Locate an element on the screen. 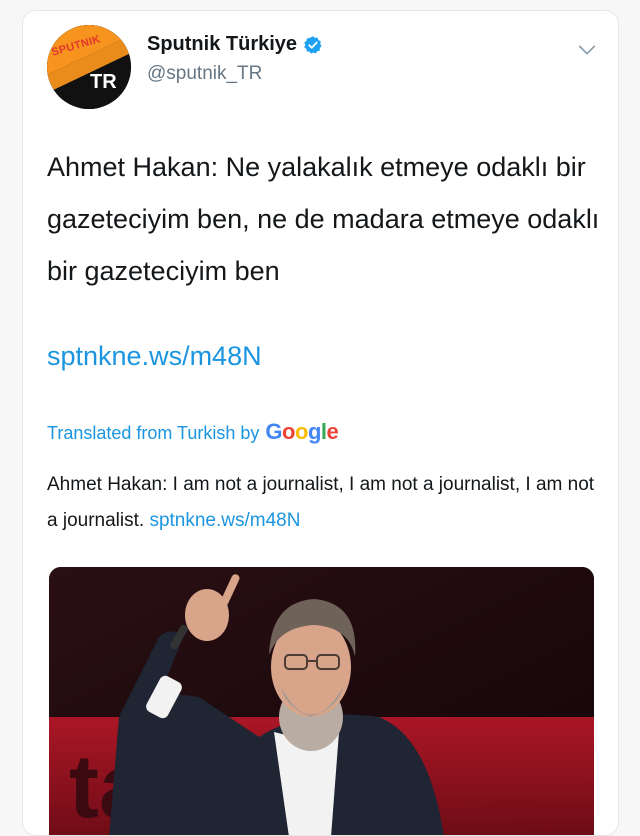 This screenshot has height=836, width=640. profile-avatar: SPUTNIK TR is located at coordinates (89, 67).